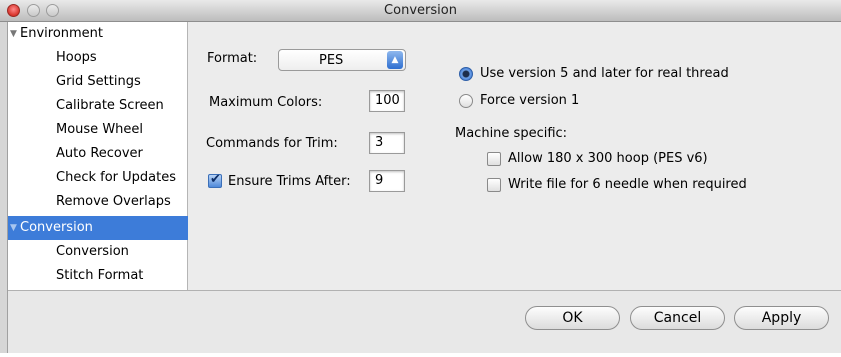  Describe the element at coordinates (215, 180) in the screenshot. I see `ensure-trims-checkbox` at that location.